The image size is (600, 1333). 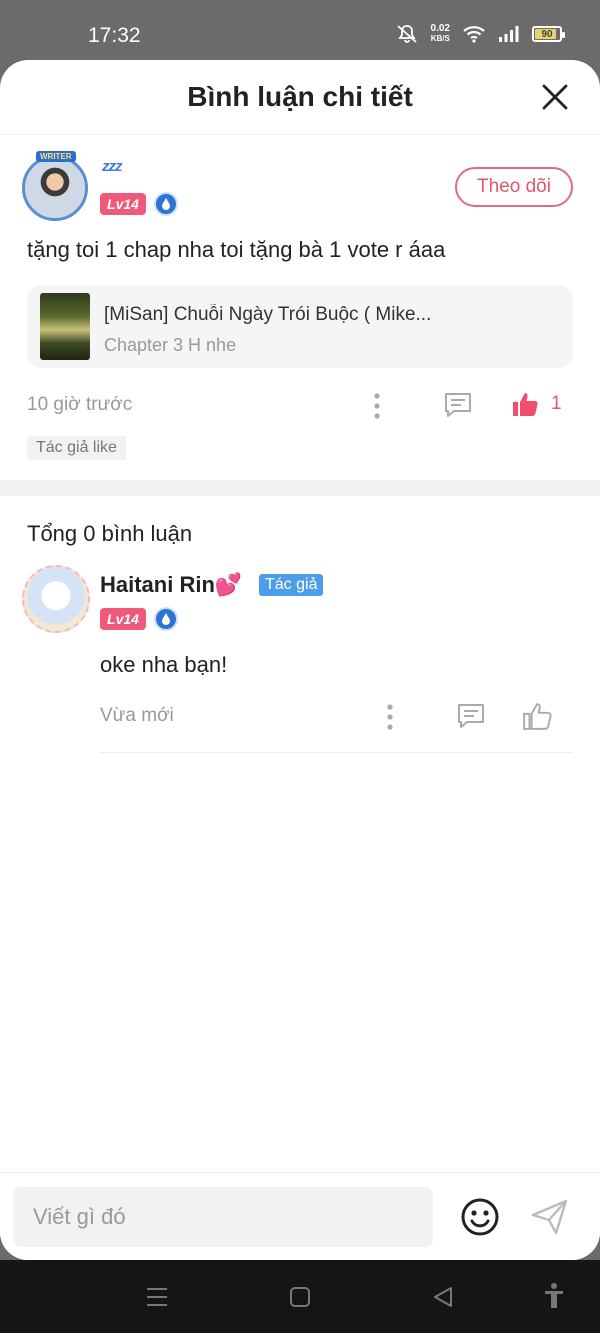 What do you see at coordinates (112, 166) in the screenshot?
I see `status-emoji: zzz` at bounding box center [112, 166].